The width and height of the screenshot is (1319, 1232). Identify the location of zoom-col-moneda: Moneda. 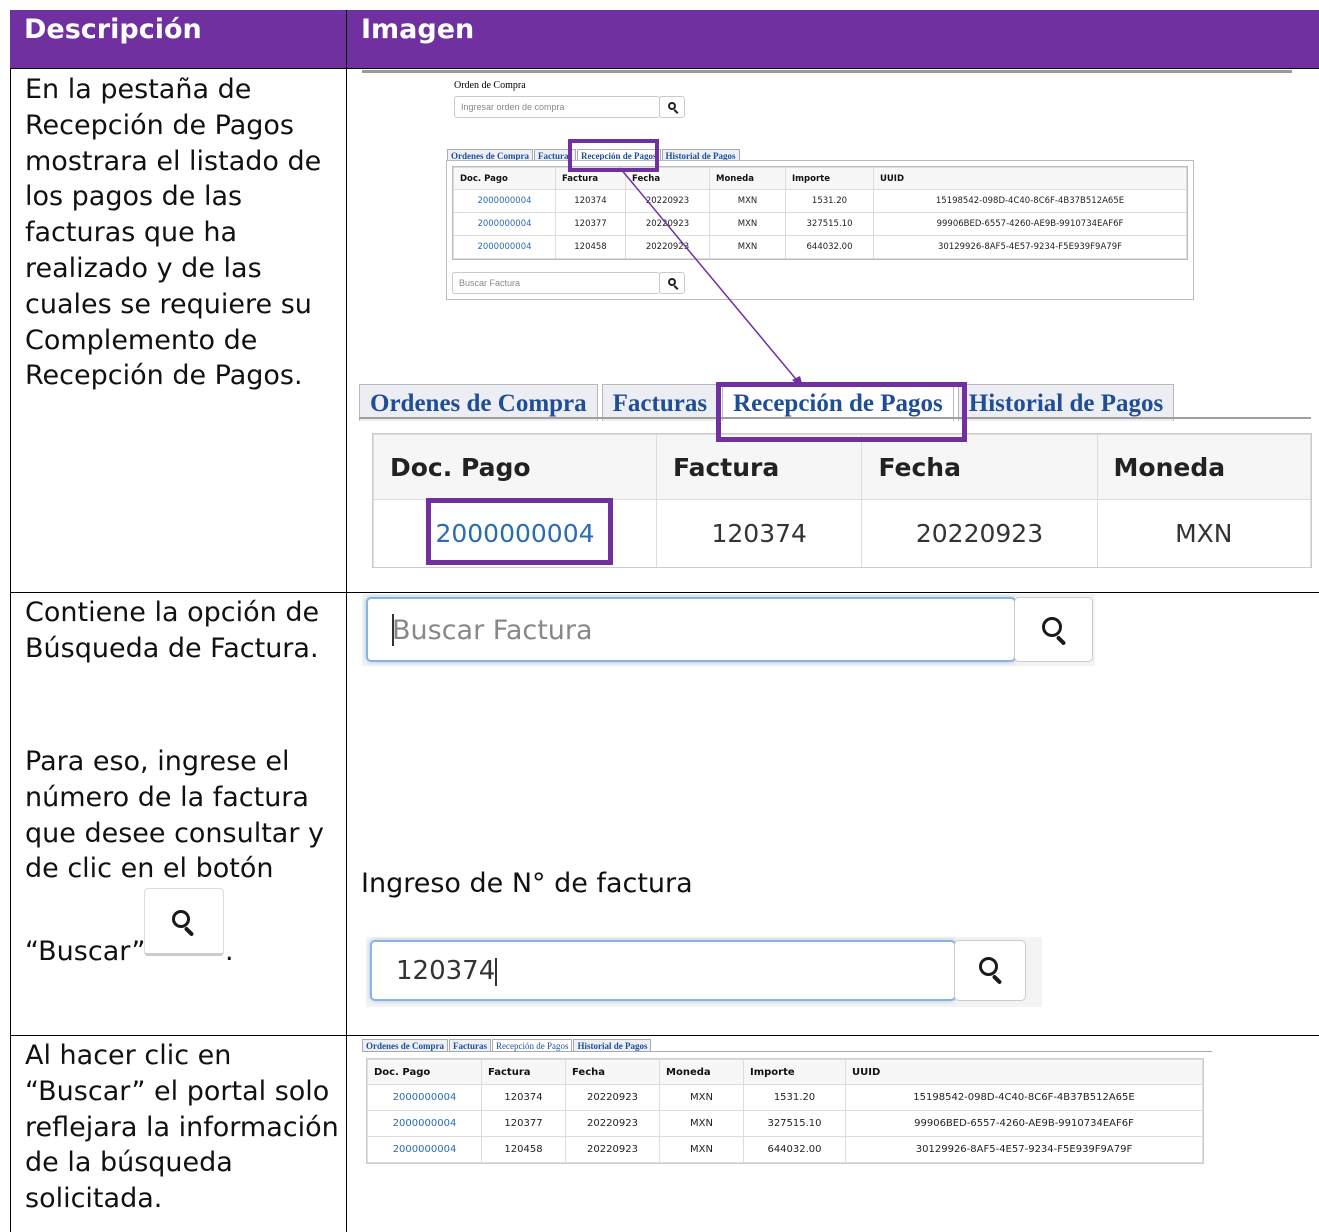
(1203, 467).